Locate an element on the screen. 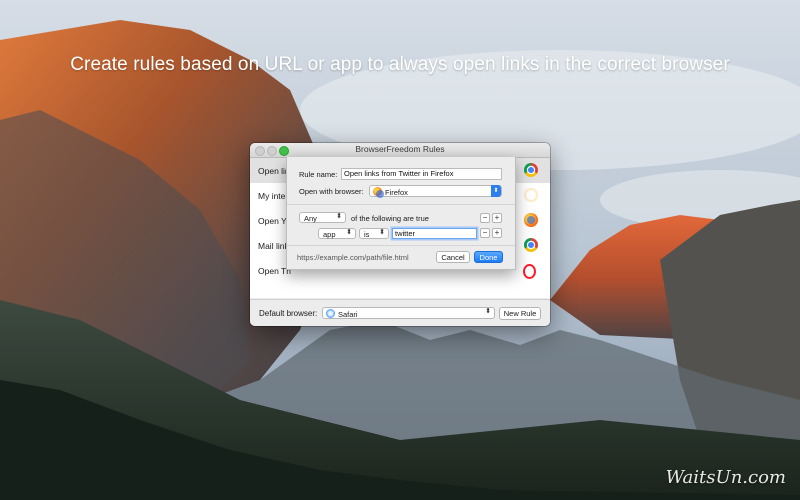 Image resolution: width=800 pixels, height=500 pixels. condition-value-field: twitter is located at coordinates (434, 233).